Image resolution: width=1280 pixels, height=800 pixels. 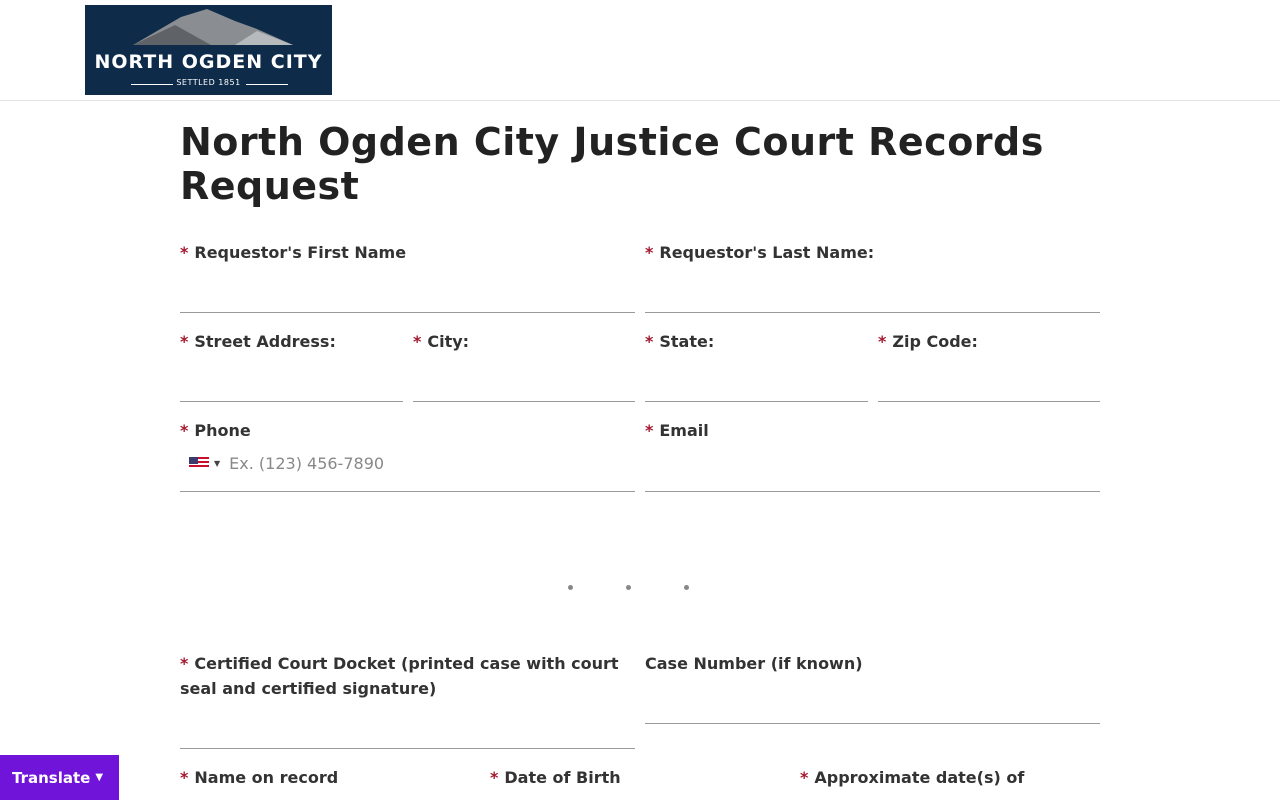 What do you see at coordinates (215, 430) in the screenshot?
I see `phone-label: * Phone` at bounding box center [215, 430].